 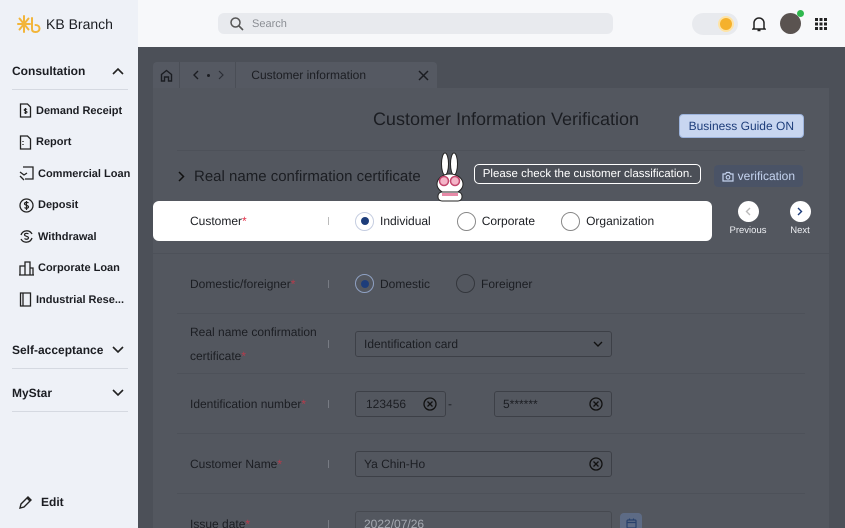 I want to click on avatar, so click(x=790, y=23).